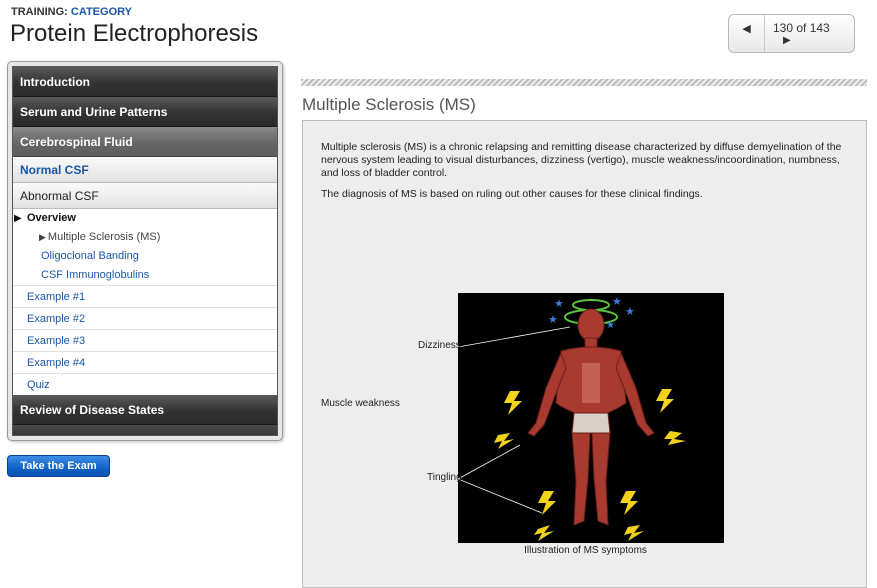 Image resolution: width=877 pixels, height=588 pixels. Describe the element at coordinates (134, 33) in the screenshot. I see `page-title: Protein Electrophoresis` at that location.